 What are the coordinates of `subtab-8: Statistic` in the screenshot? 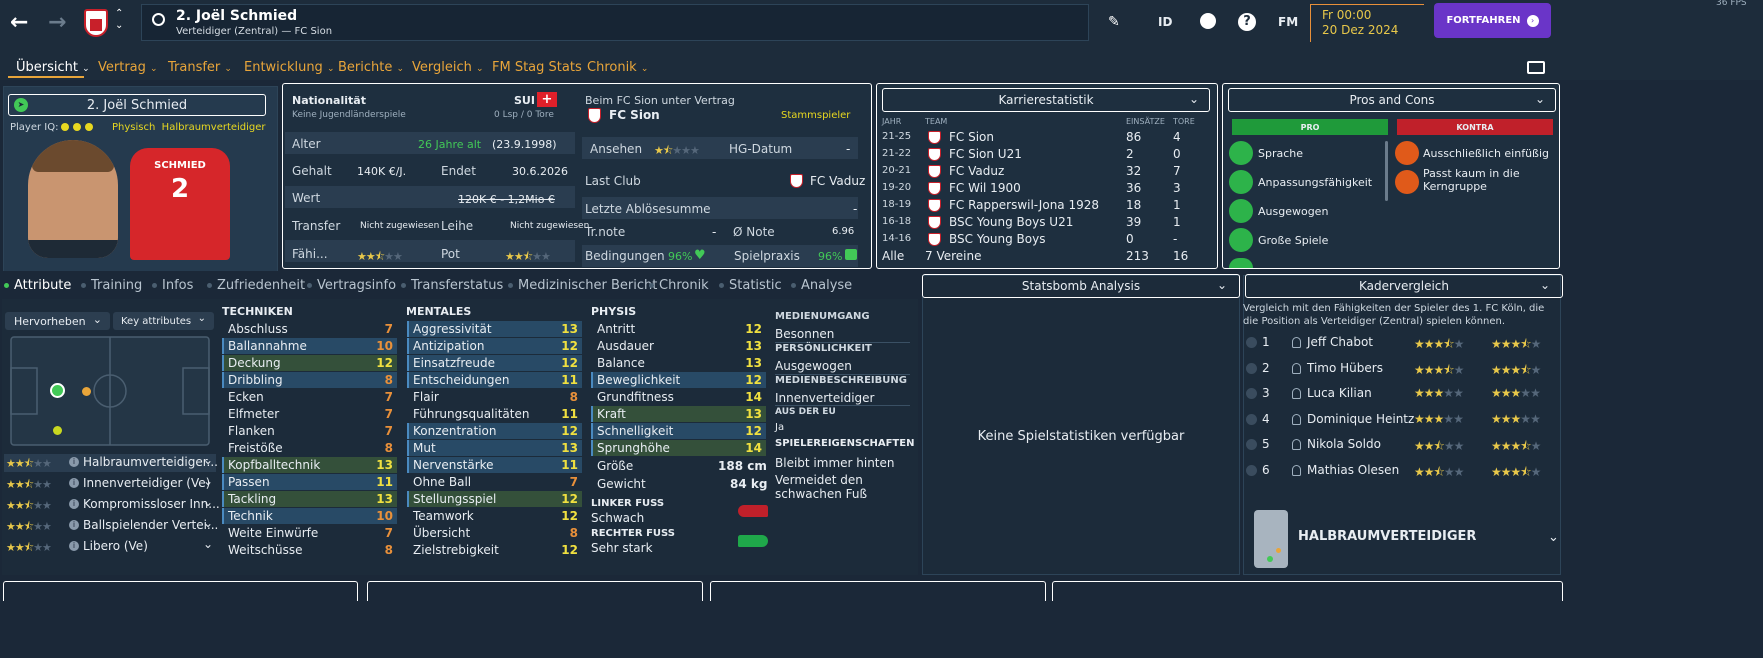 It's located at (750, 285).